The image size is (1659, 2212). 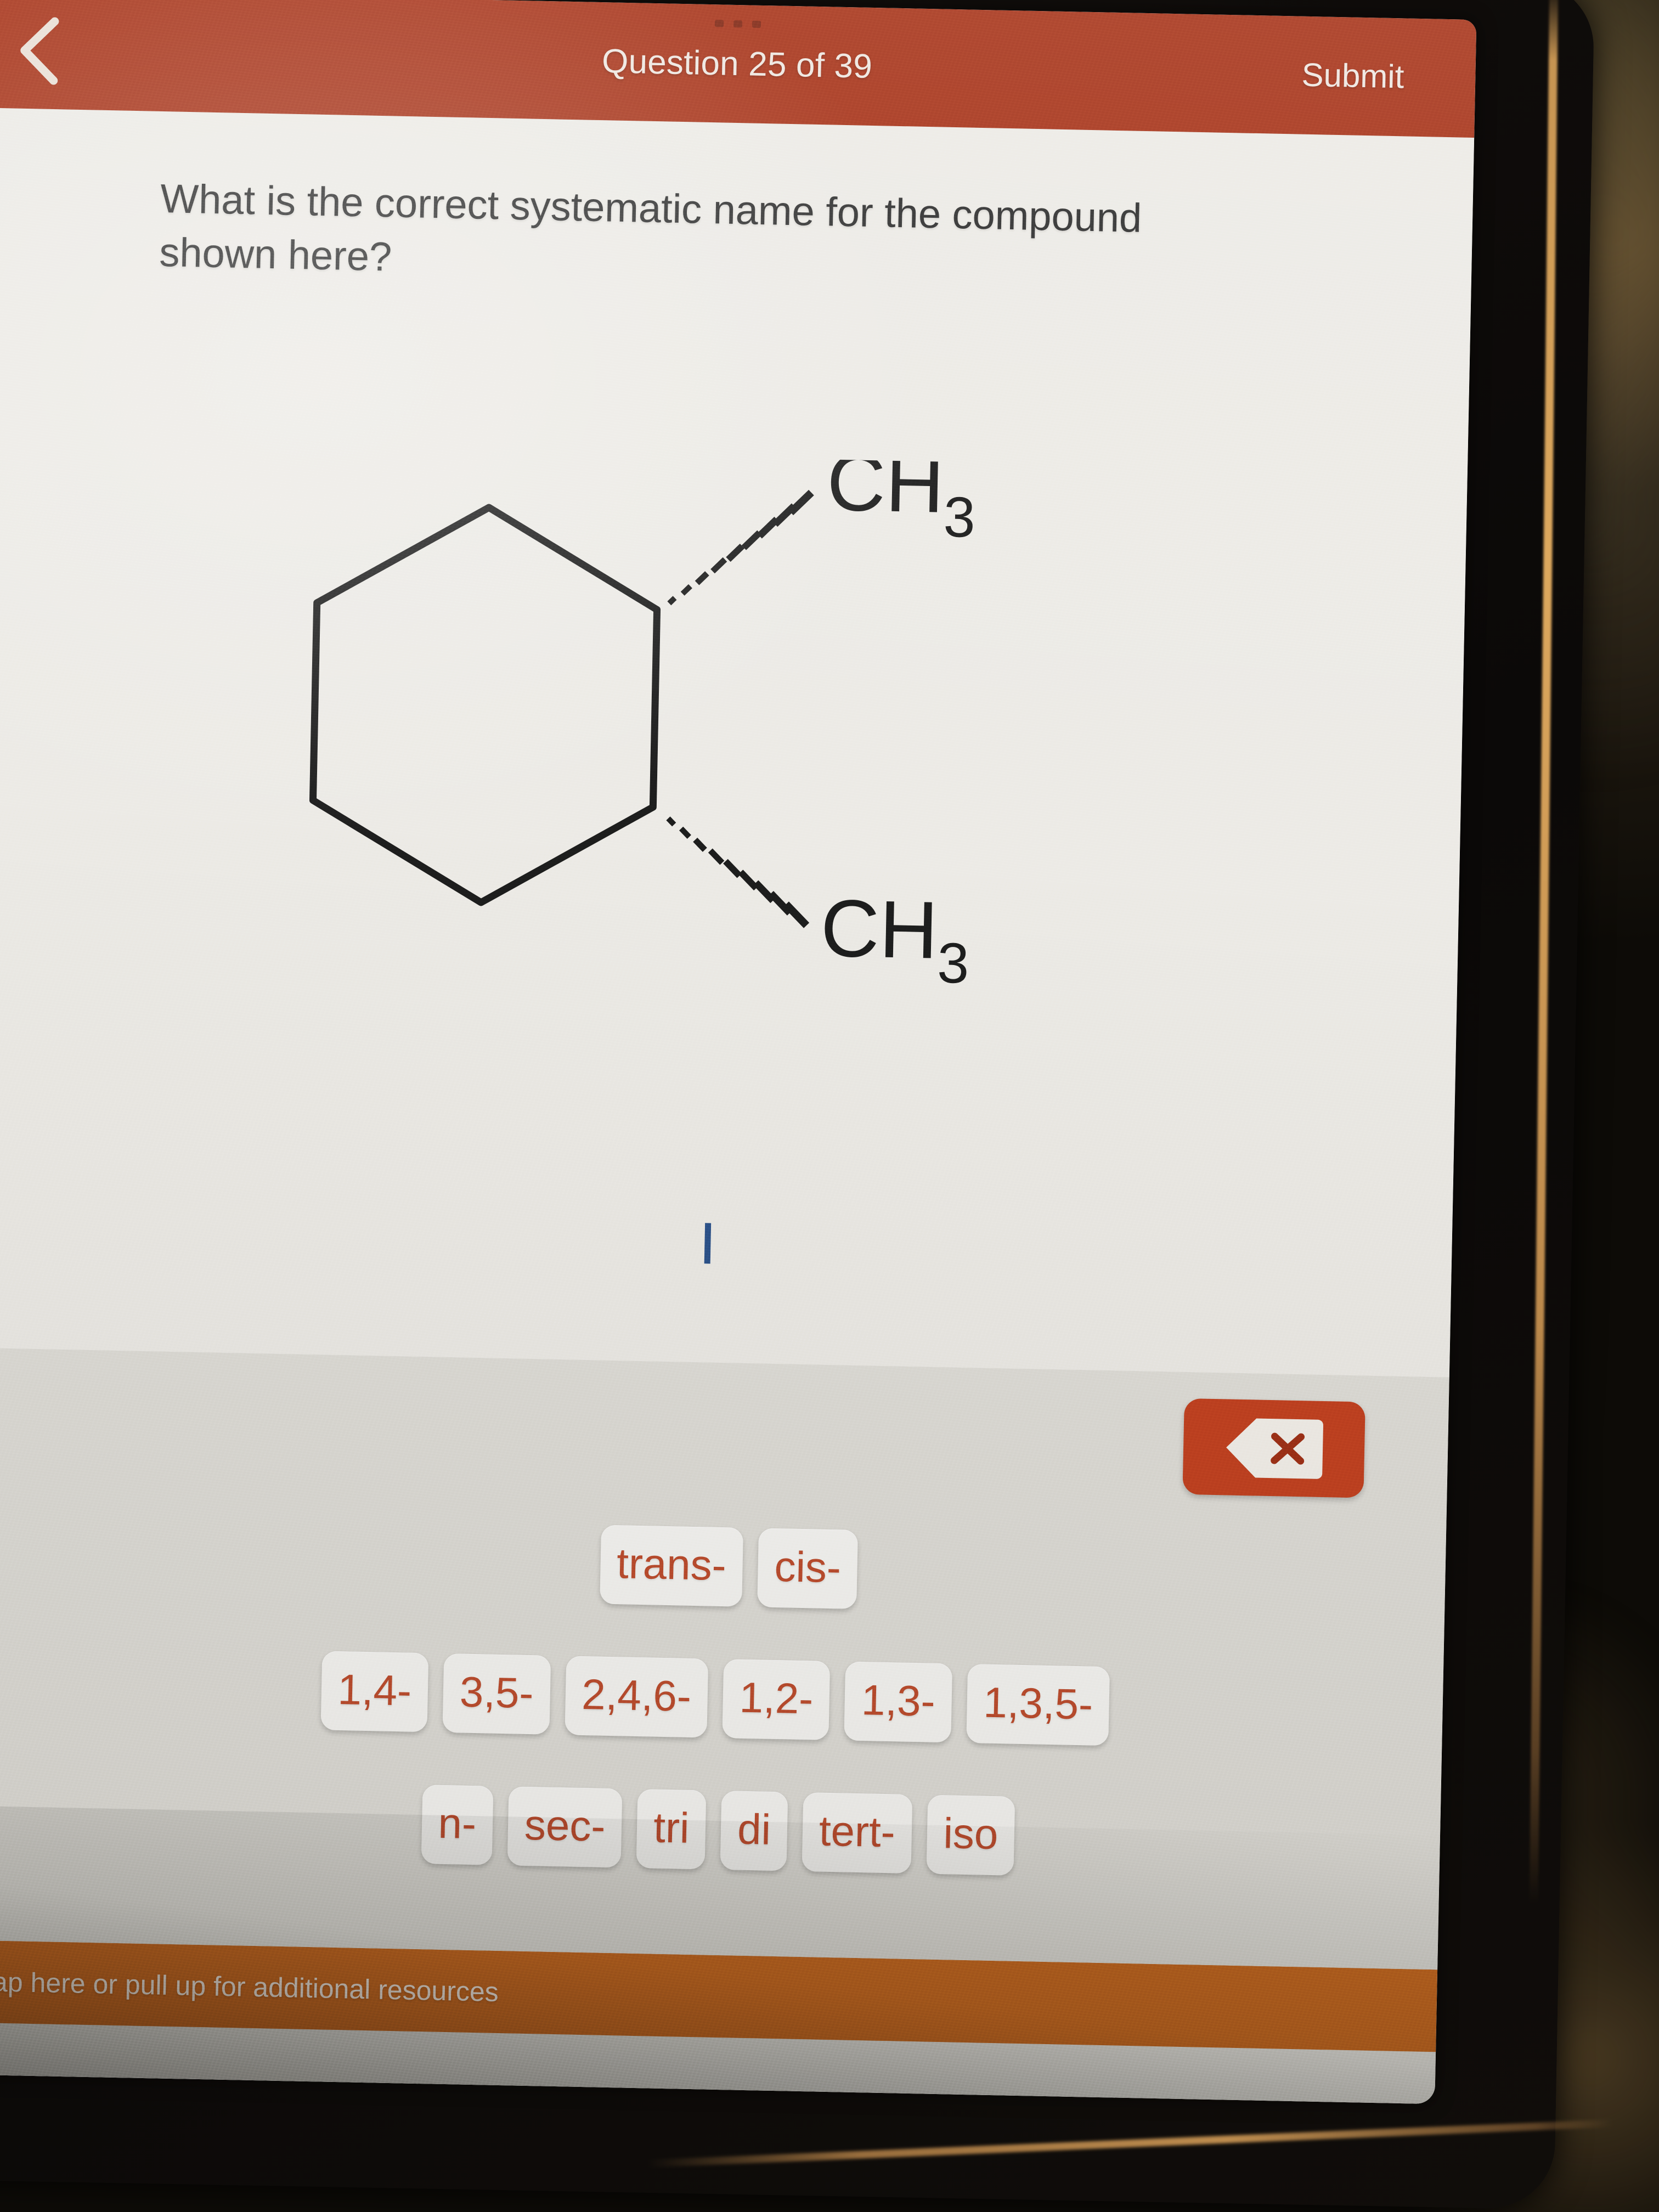 I want to click on token-key: 1,3,5-, so click(x=1038, y=1705).